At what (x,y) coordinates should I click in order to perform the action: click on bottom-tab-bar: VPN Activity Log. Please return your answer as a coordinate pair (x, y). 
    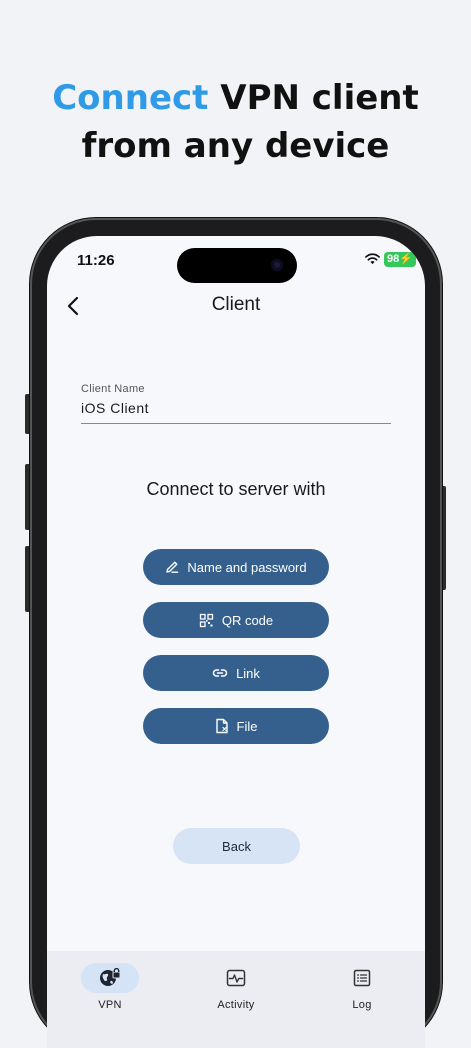
    Looking at the image, I should click on (236, 999).